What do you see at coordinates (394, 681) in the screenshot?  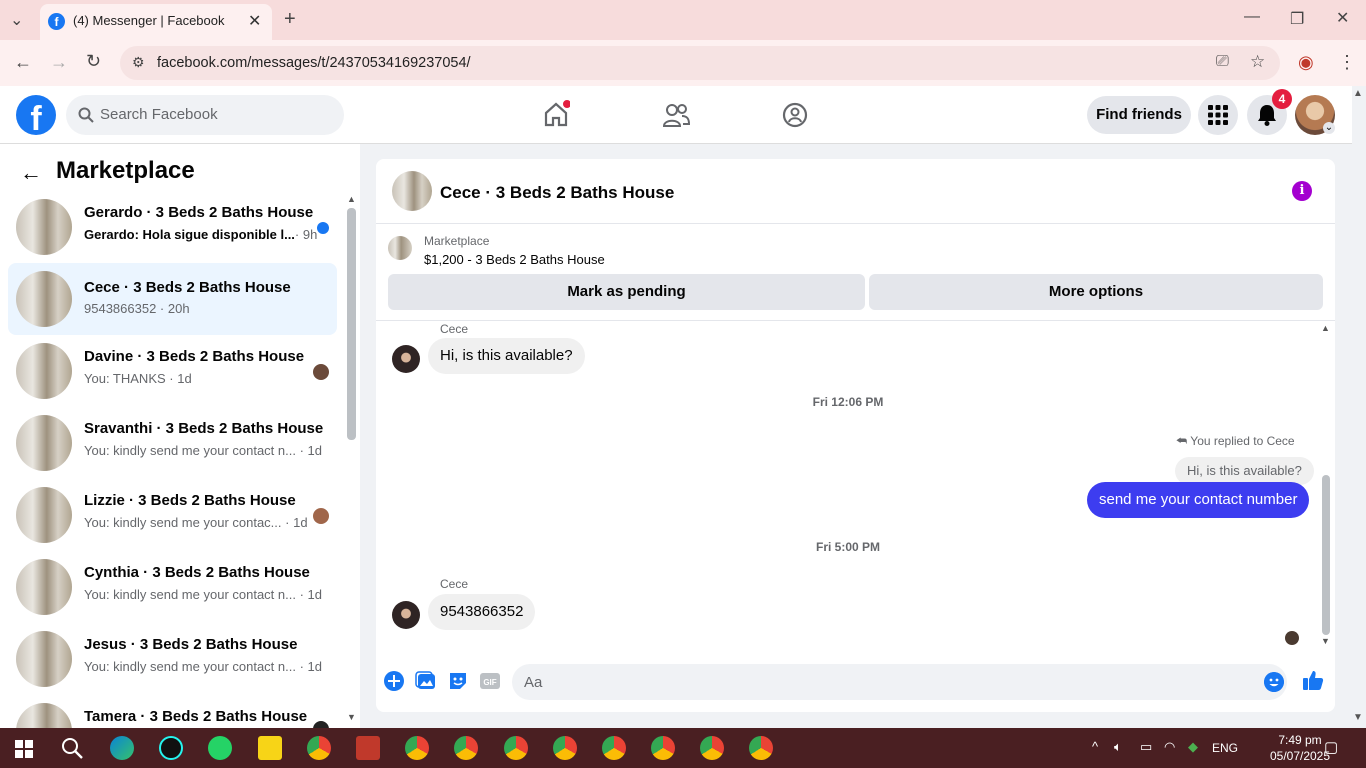 I see `plus-icon` at bounding box center [394, 681].